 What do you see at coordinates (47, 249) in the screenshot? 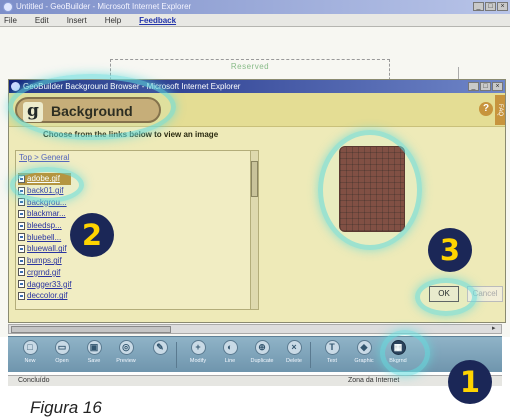
I see `file-name: bluewall.gif` at bounding box center [47, 249].